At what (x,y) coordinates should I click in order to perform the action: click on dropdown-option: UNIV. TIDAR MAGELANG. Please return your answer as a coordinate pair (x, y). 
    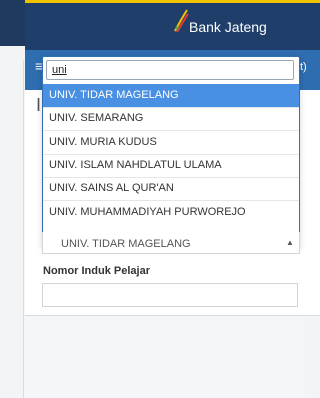
    Looking at the image, I should click on (171, 95).